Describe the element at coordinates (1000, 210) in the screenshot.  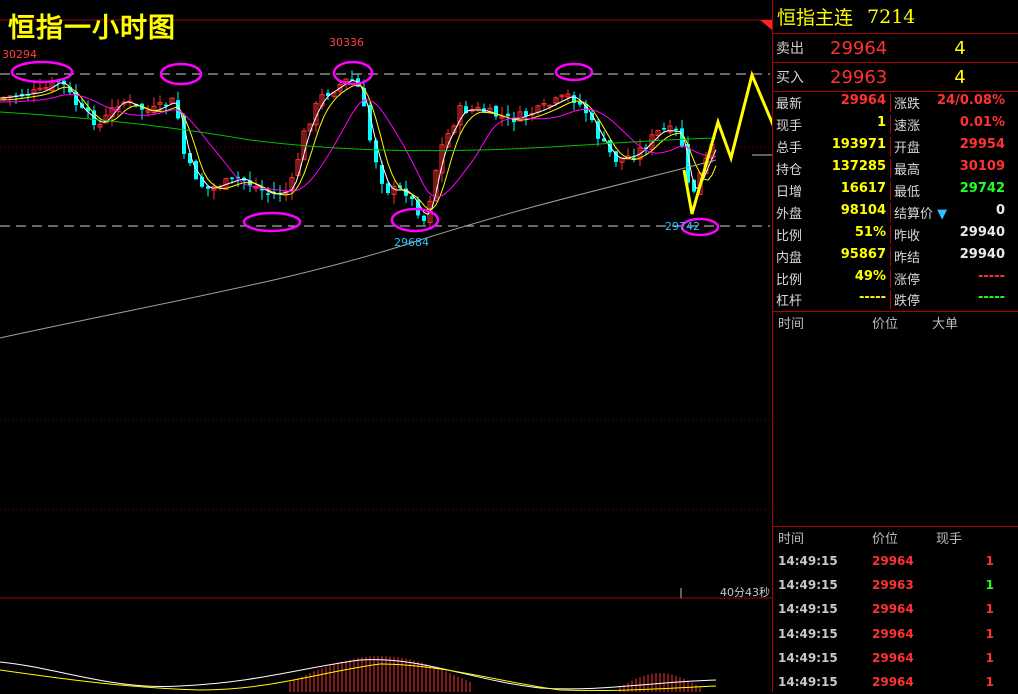
I see `stat-value: 0` at that location.